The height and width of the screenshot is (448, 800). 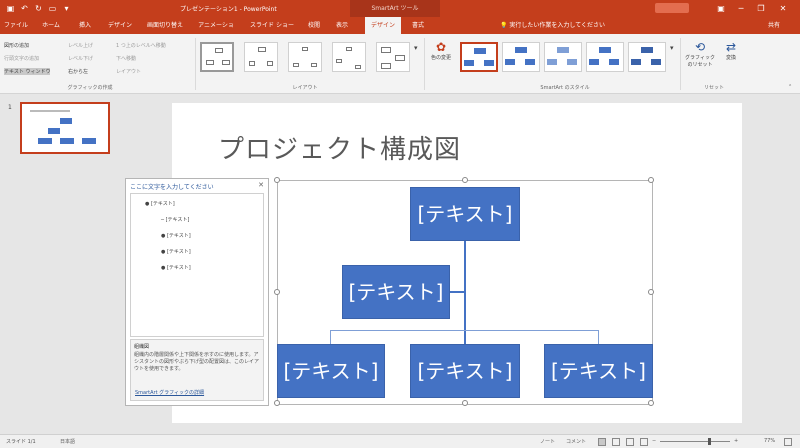 I want to click on comments-button: コメント, so click(x=576, y=441).